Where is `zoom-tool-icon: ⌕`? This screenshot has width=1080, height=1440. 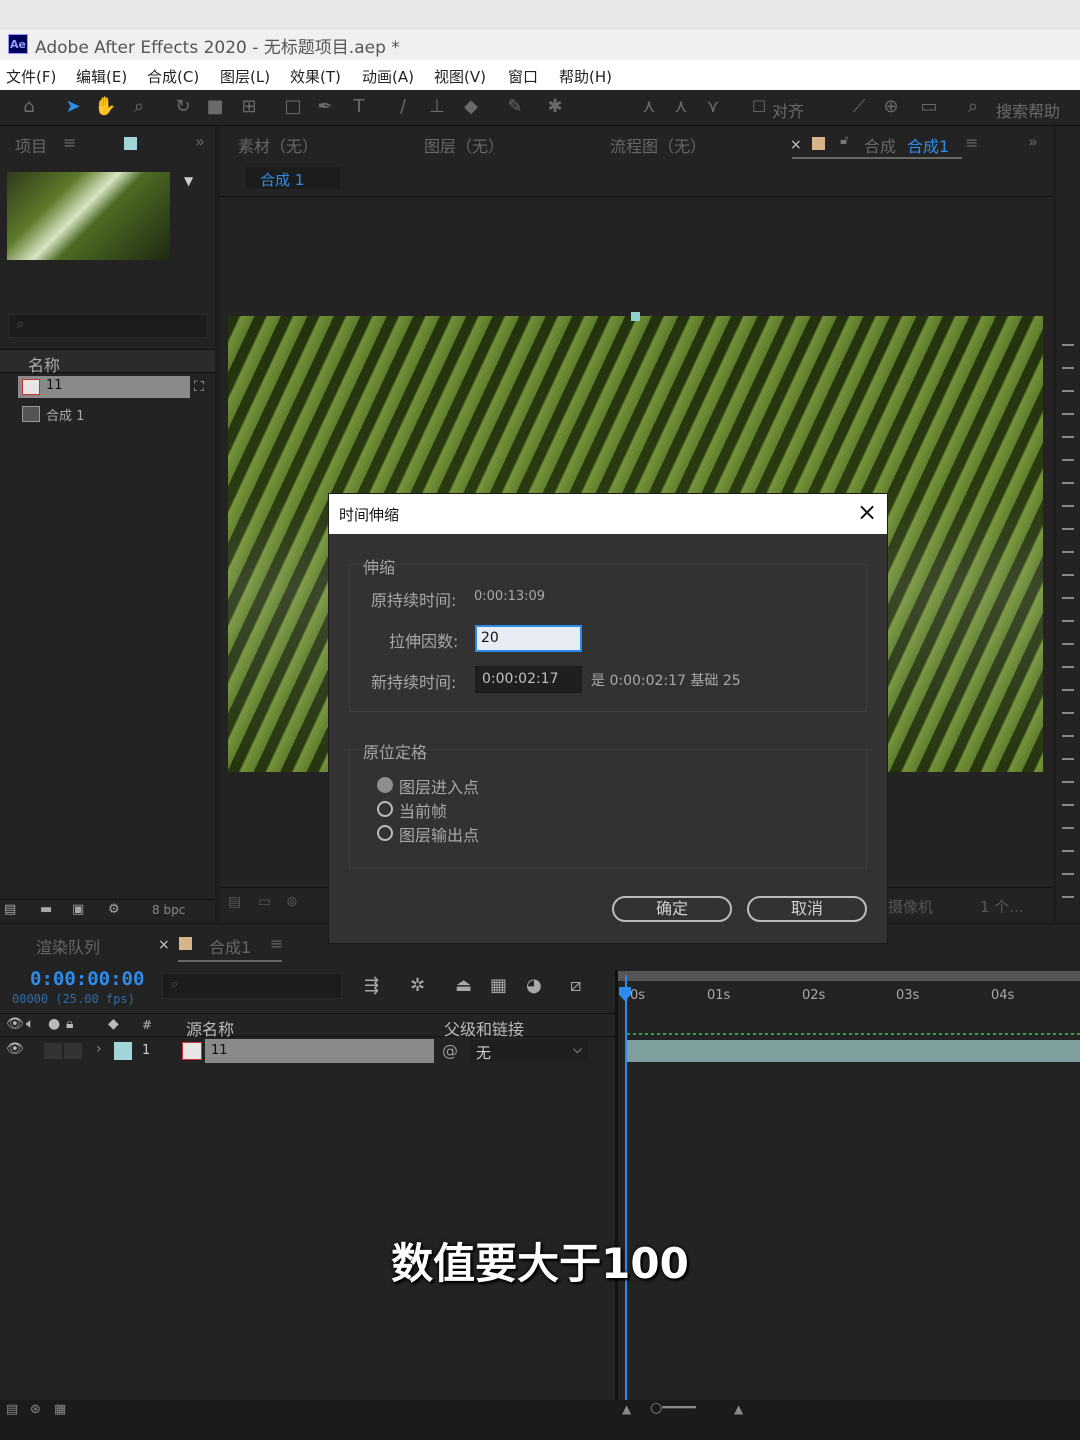 zoom-tool-icon: ⌕ is located at coordinates (139, 107).